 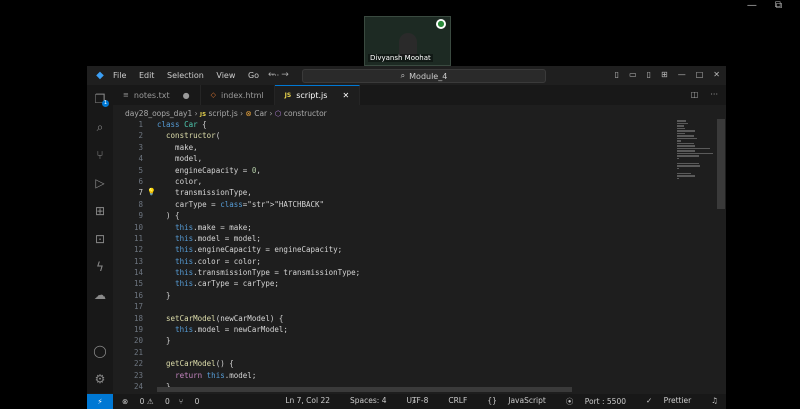 What do you see at coordinates (695, 94) in the screenshot?
I see `split-editor-icon: ◫` at bounding box center [695, 94].